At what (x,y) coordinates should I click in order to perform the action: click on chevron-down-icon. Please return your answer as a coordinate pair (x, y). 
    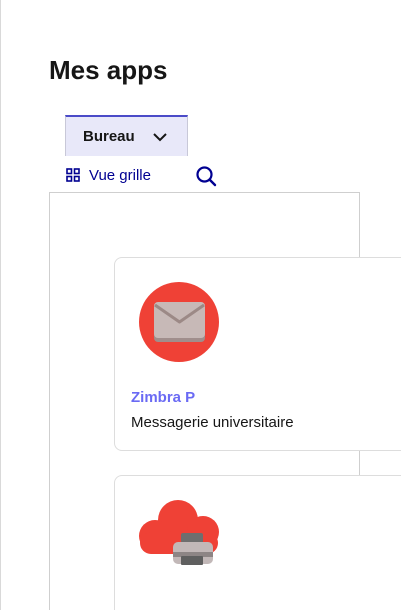
    Looking at the image, I should click on (160, 137).